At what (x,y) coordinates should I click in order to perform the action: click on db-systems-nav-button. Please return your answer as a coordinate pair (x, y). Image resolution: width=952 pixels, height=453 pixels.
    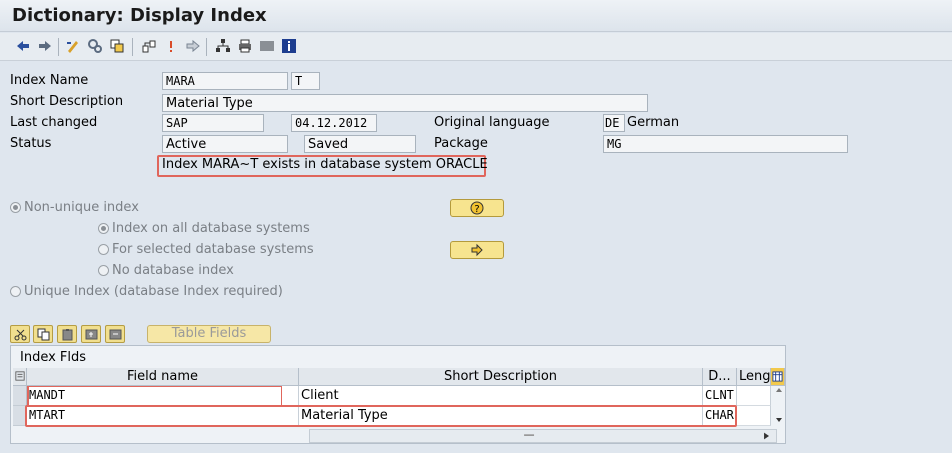
    Looking at the image, I should click on (477, 250).